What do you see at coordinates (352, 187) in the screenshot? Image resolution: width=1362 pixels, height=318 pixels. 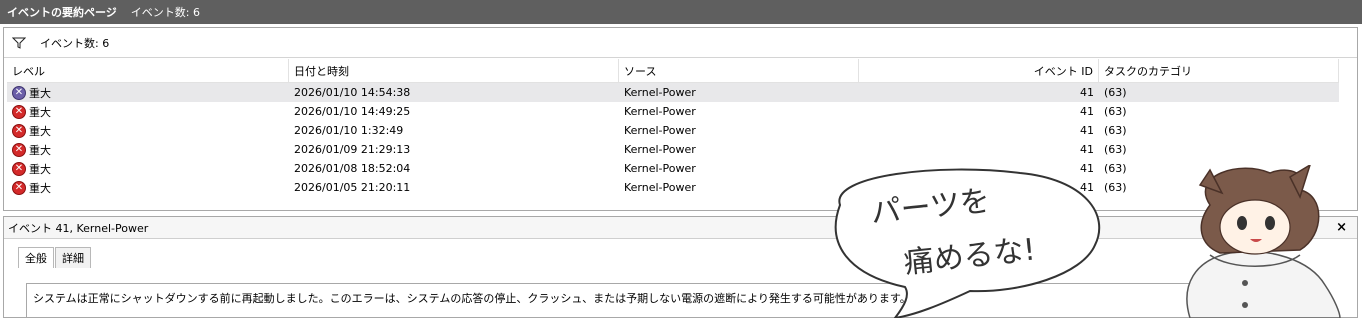 I see `row-date: 2026/01/05 21:20:11` at bounding box center [352, 187].